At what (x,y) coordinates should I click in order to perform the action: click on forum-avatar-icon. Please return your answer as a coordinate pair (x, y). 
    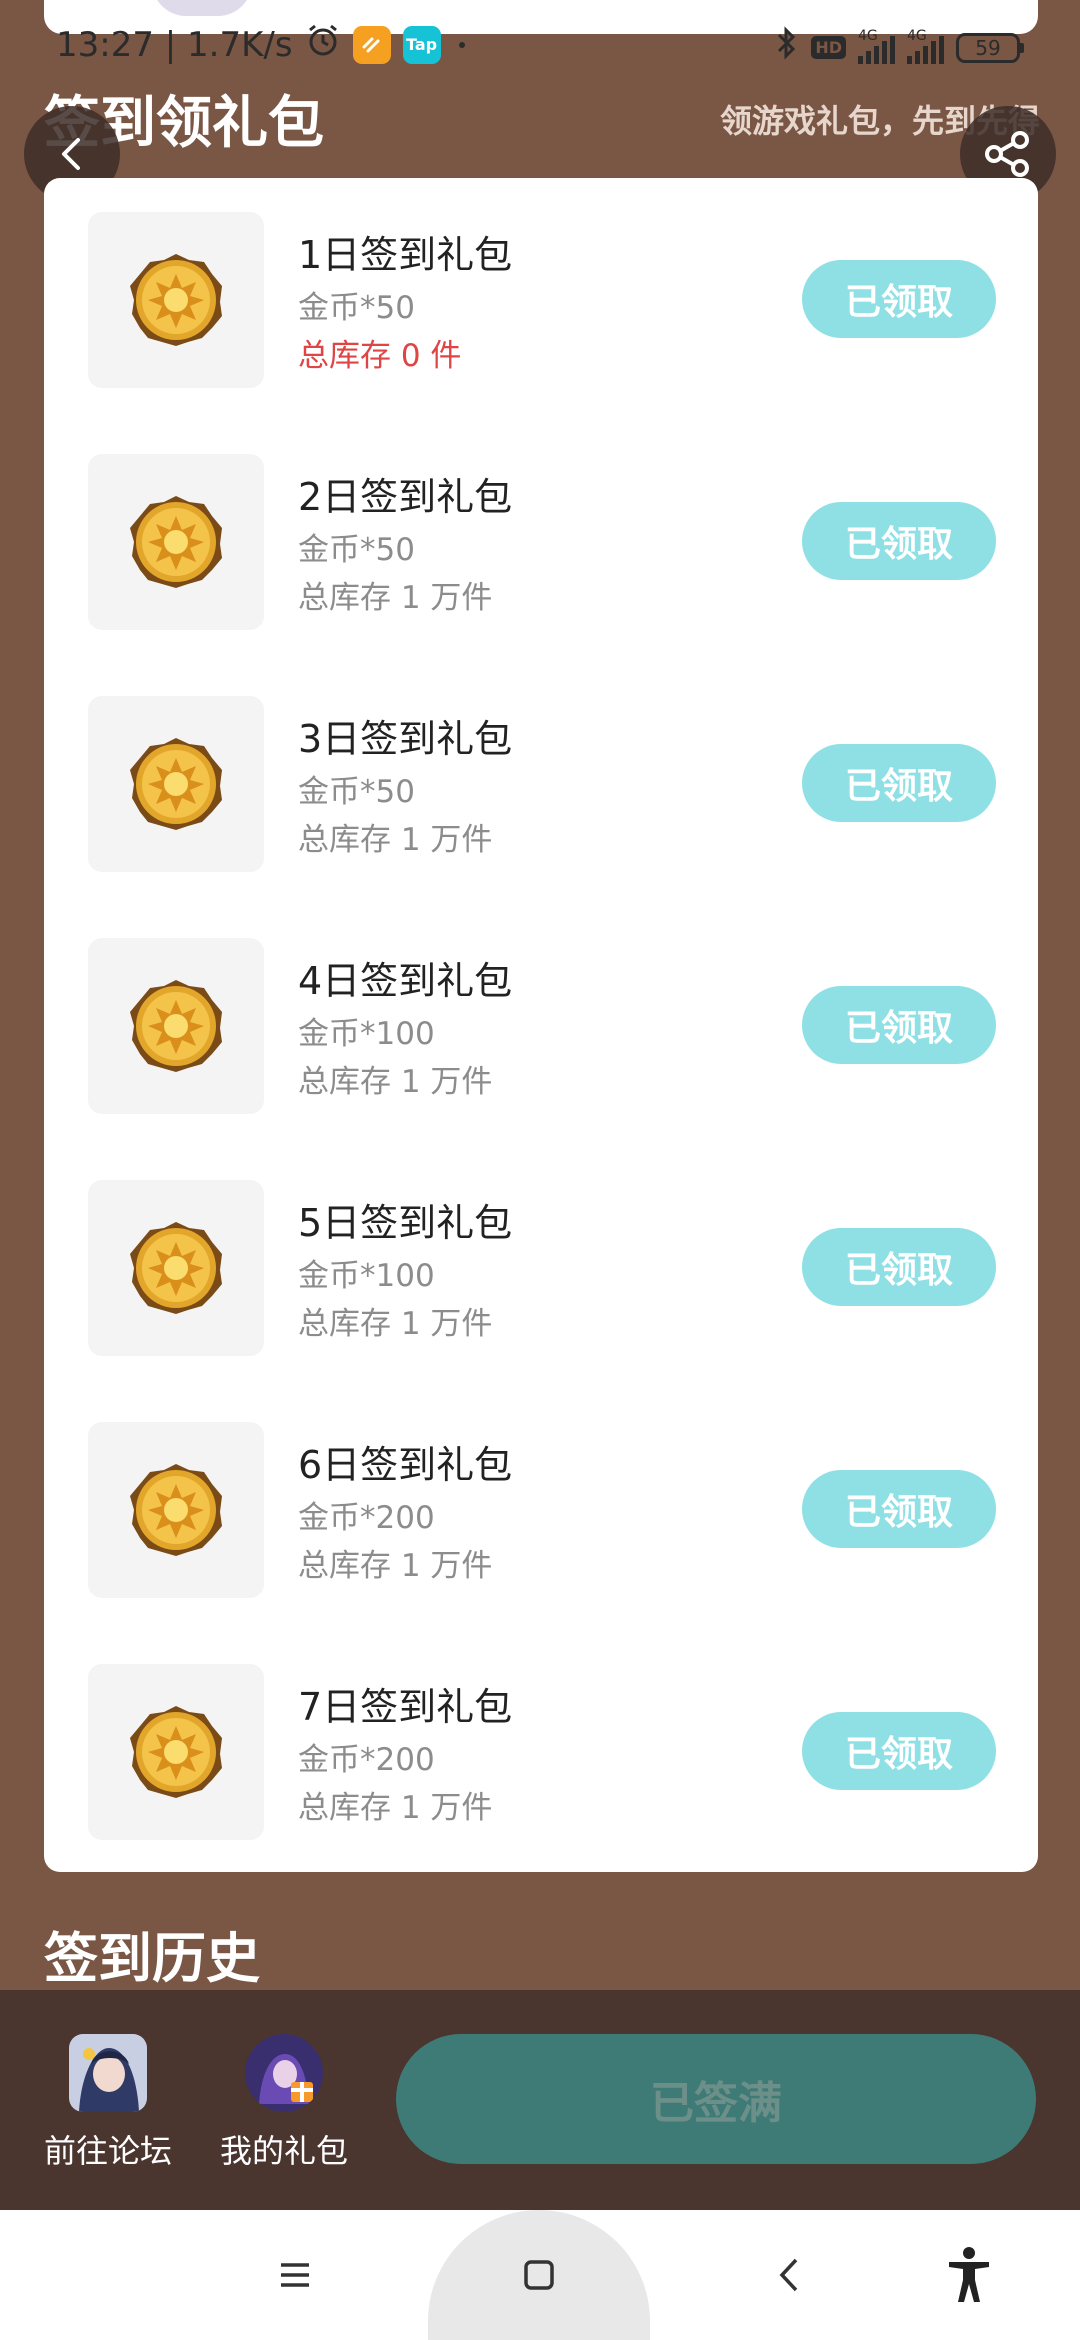
    Looking at the image, I should click on (108, 2073).